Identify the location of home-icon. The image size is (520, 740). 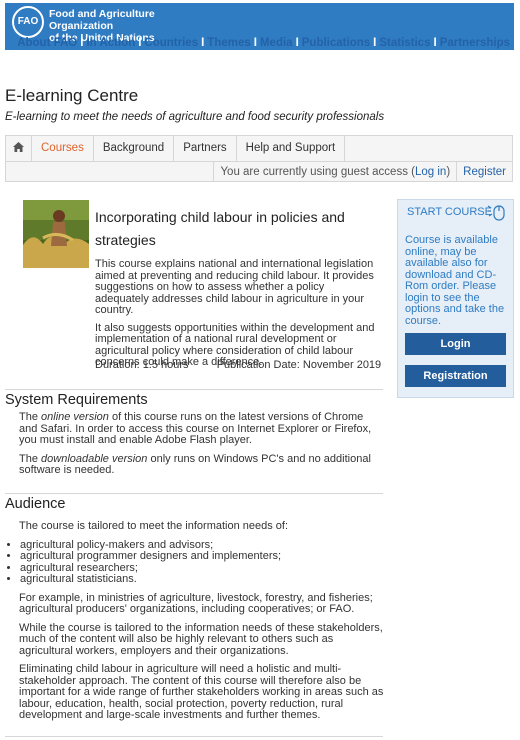
(18, 147).